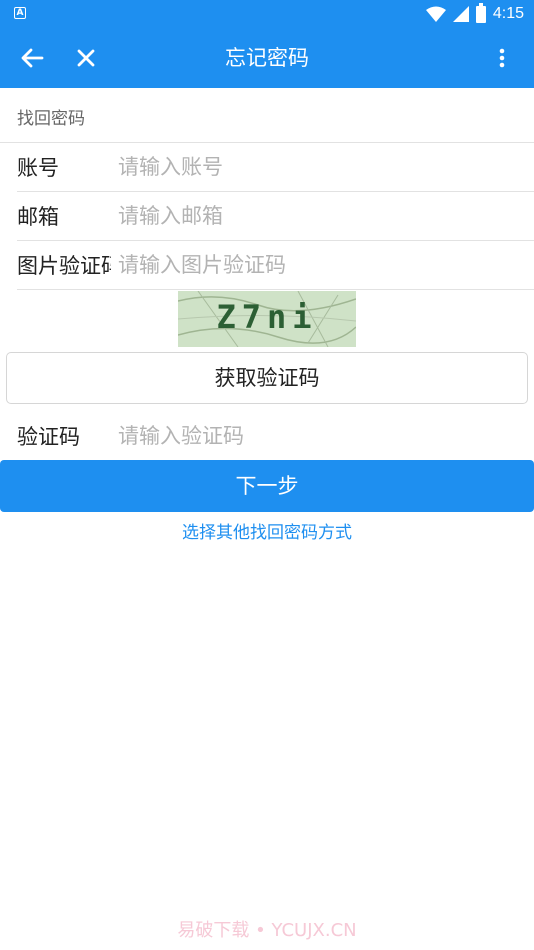 Image resolution: width=534 pixels, height=950 pixels. What do you see at coordinates (480, 12) in the screenshot?
I see `battery-icon` at bounding box center [480, 12].